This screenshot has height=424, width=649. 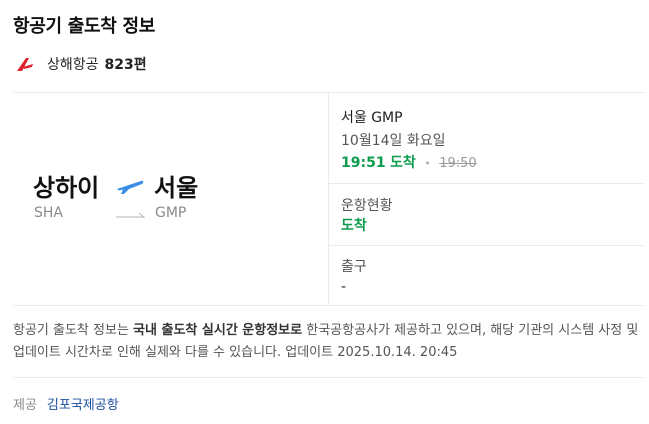 I want to click on flight-status-label: 운항현황, so click(x=367, y=206).